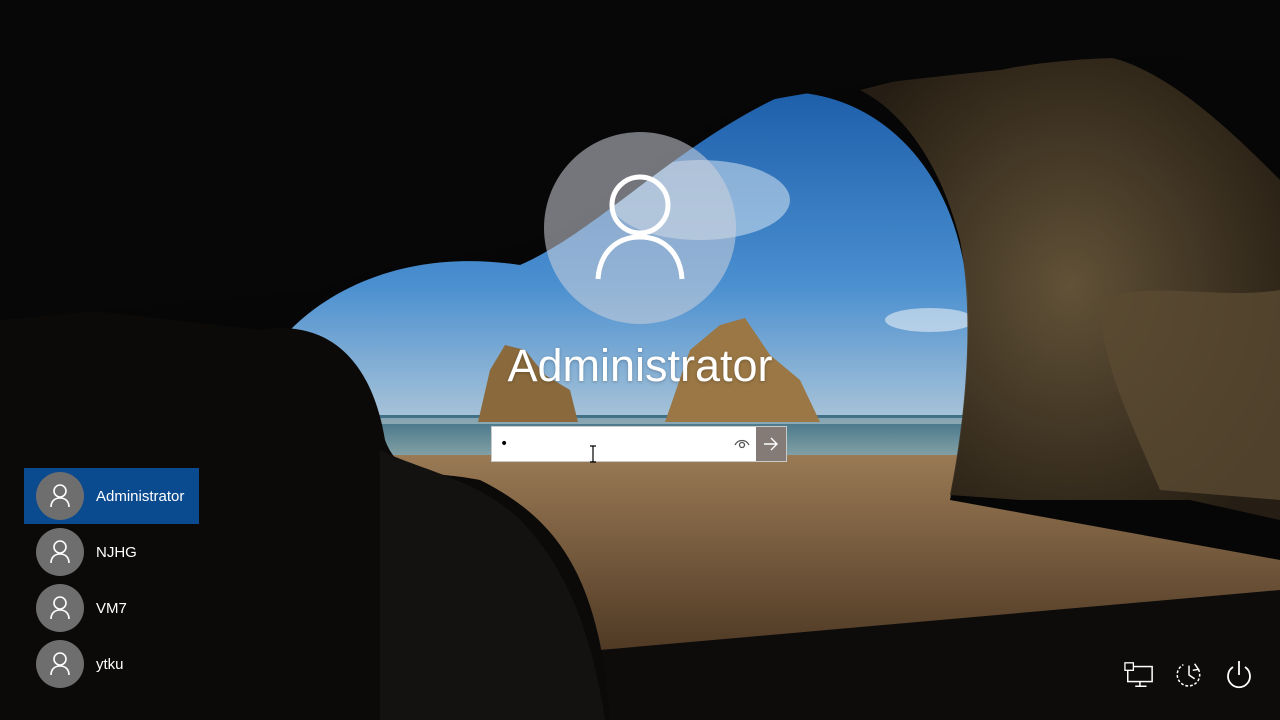 Image resolution: width=1280 pixels, height=720 pixels. Describe the element at coordinates (640, 365) in the screenshot. I see `selected-username: Administrator` at that location.